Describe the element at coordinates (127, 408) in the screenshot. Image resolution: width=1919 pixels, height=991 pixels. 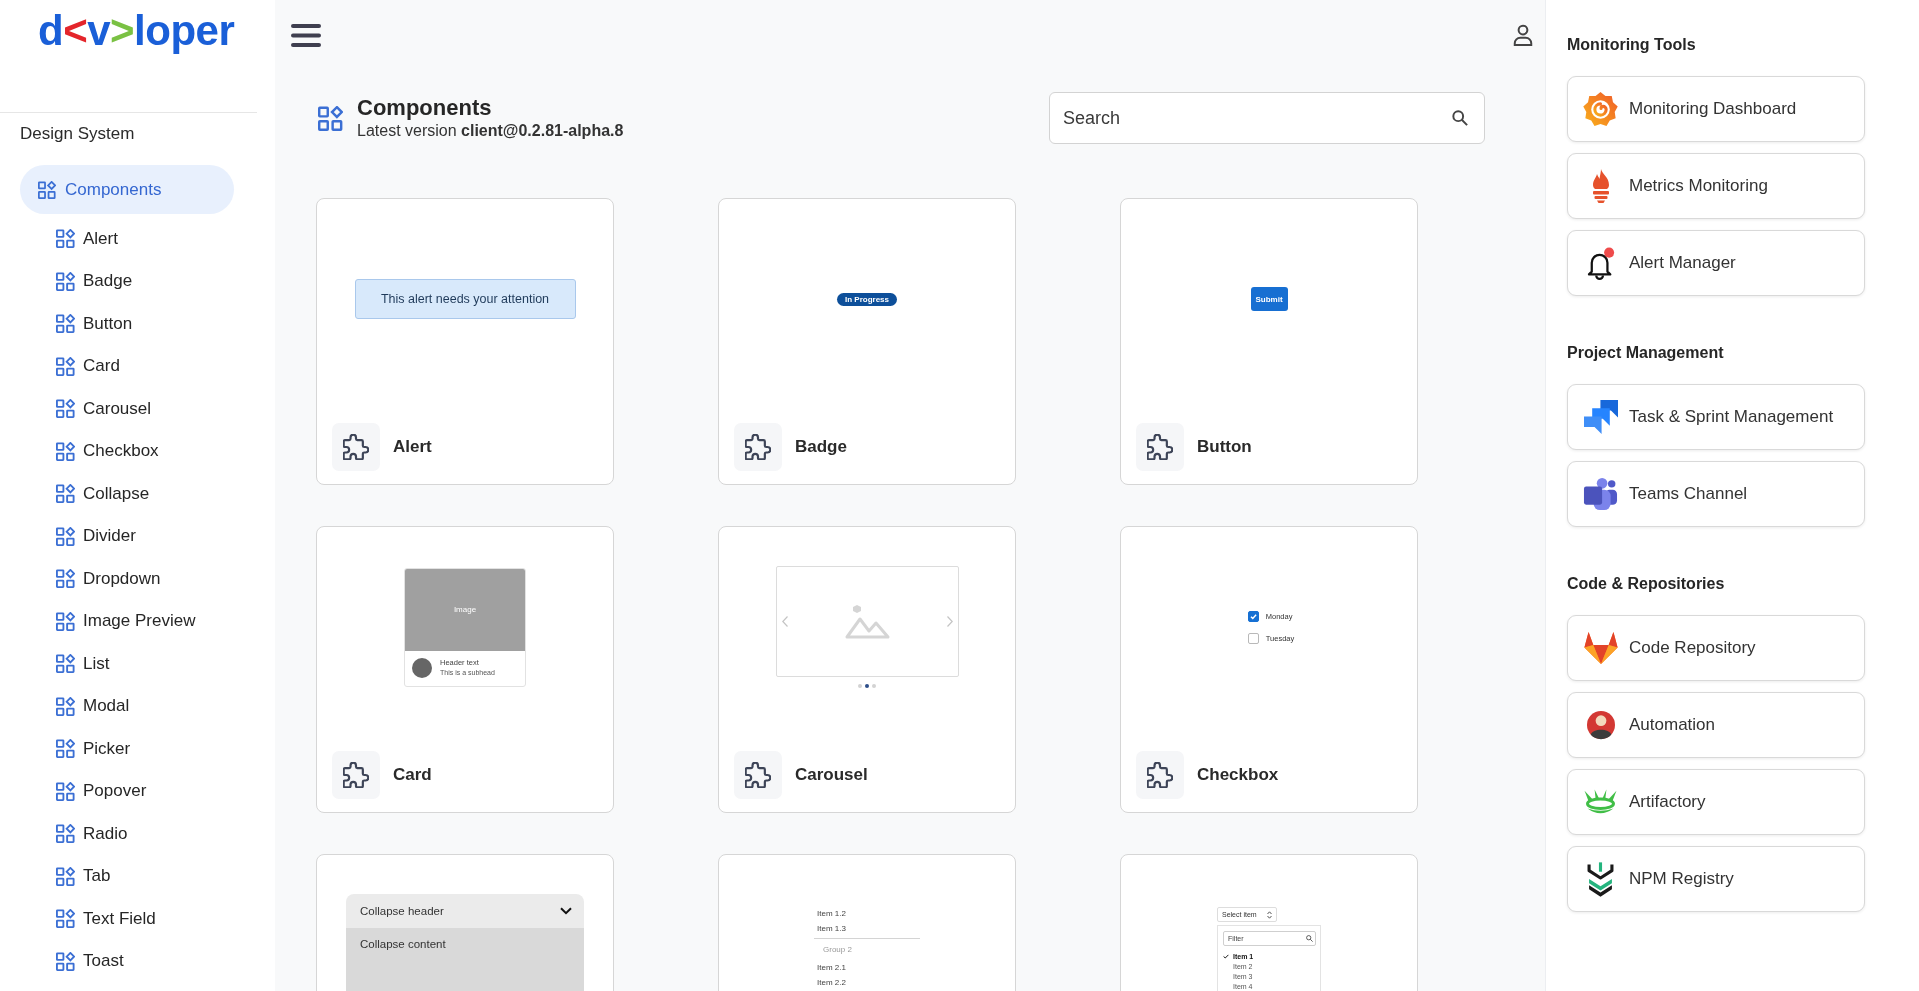
I see `sidebar-item: Carousel` at that location.